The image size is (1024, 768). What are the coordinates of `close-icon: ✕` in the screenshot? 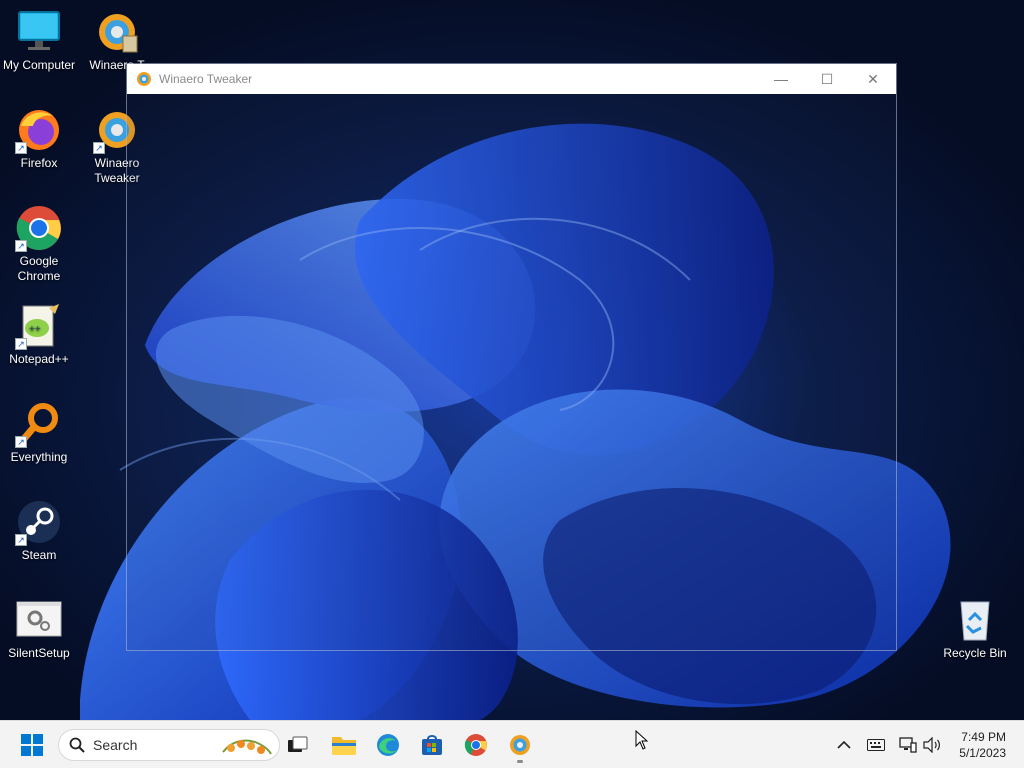 It's located at (873, 78).